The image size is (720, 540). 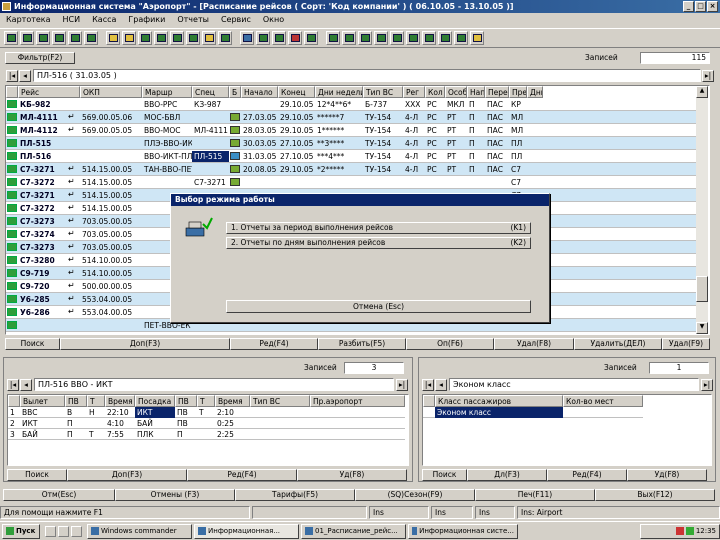 I want to click on header-cell: Спец, so click(x=210, y=92).